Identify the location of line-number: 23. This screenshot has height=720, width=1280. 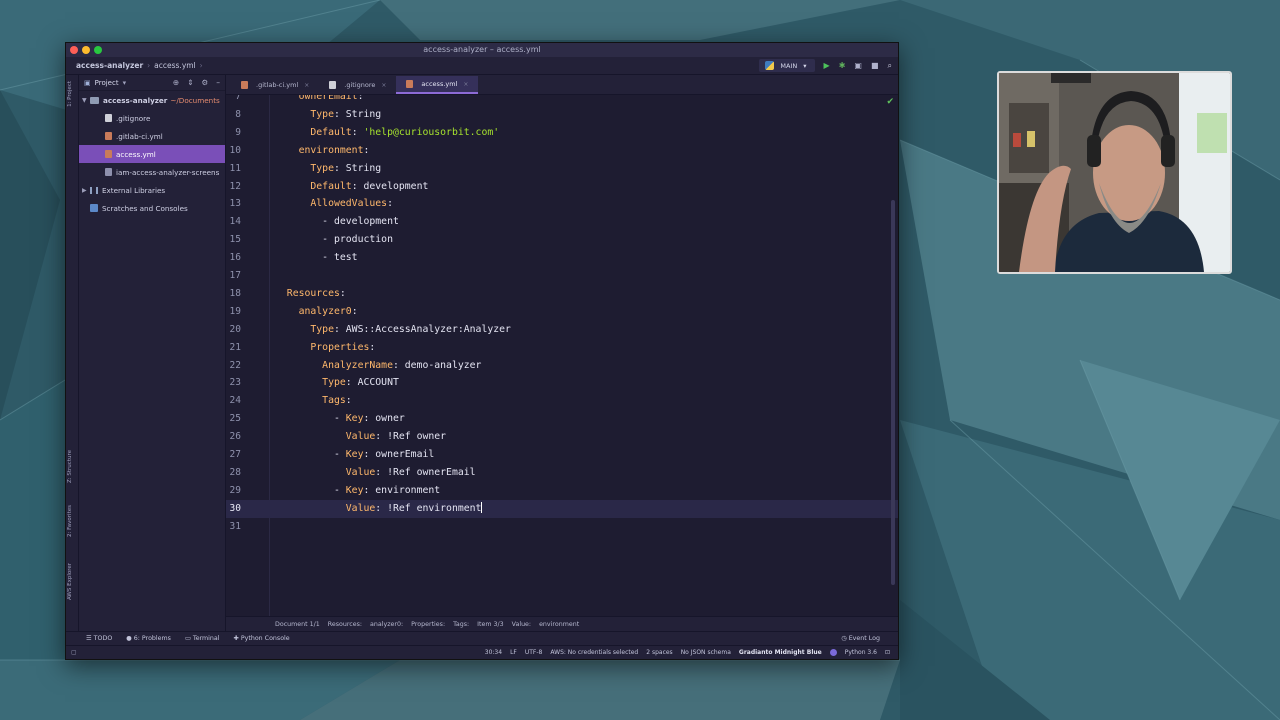
(235, 383).